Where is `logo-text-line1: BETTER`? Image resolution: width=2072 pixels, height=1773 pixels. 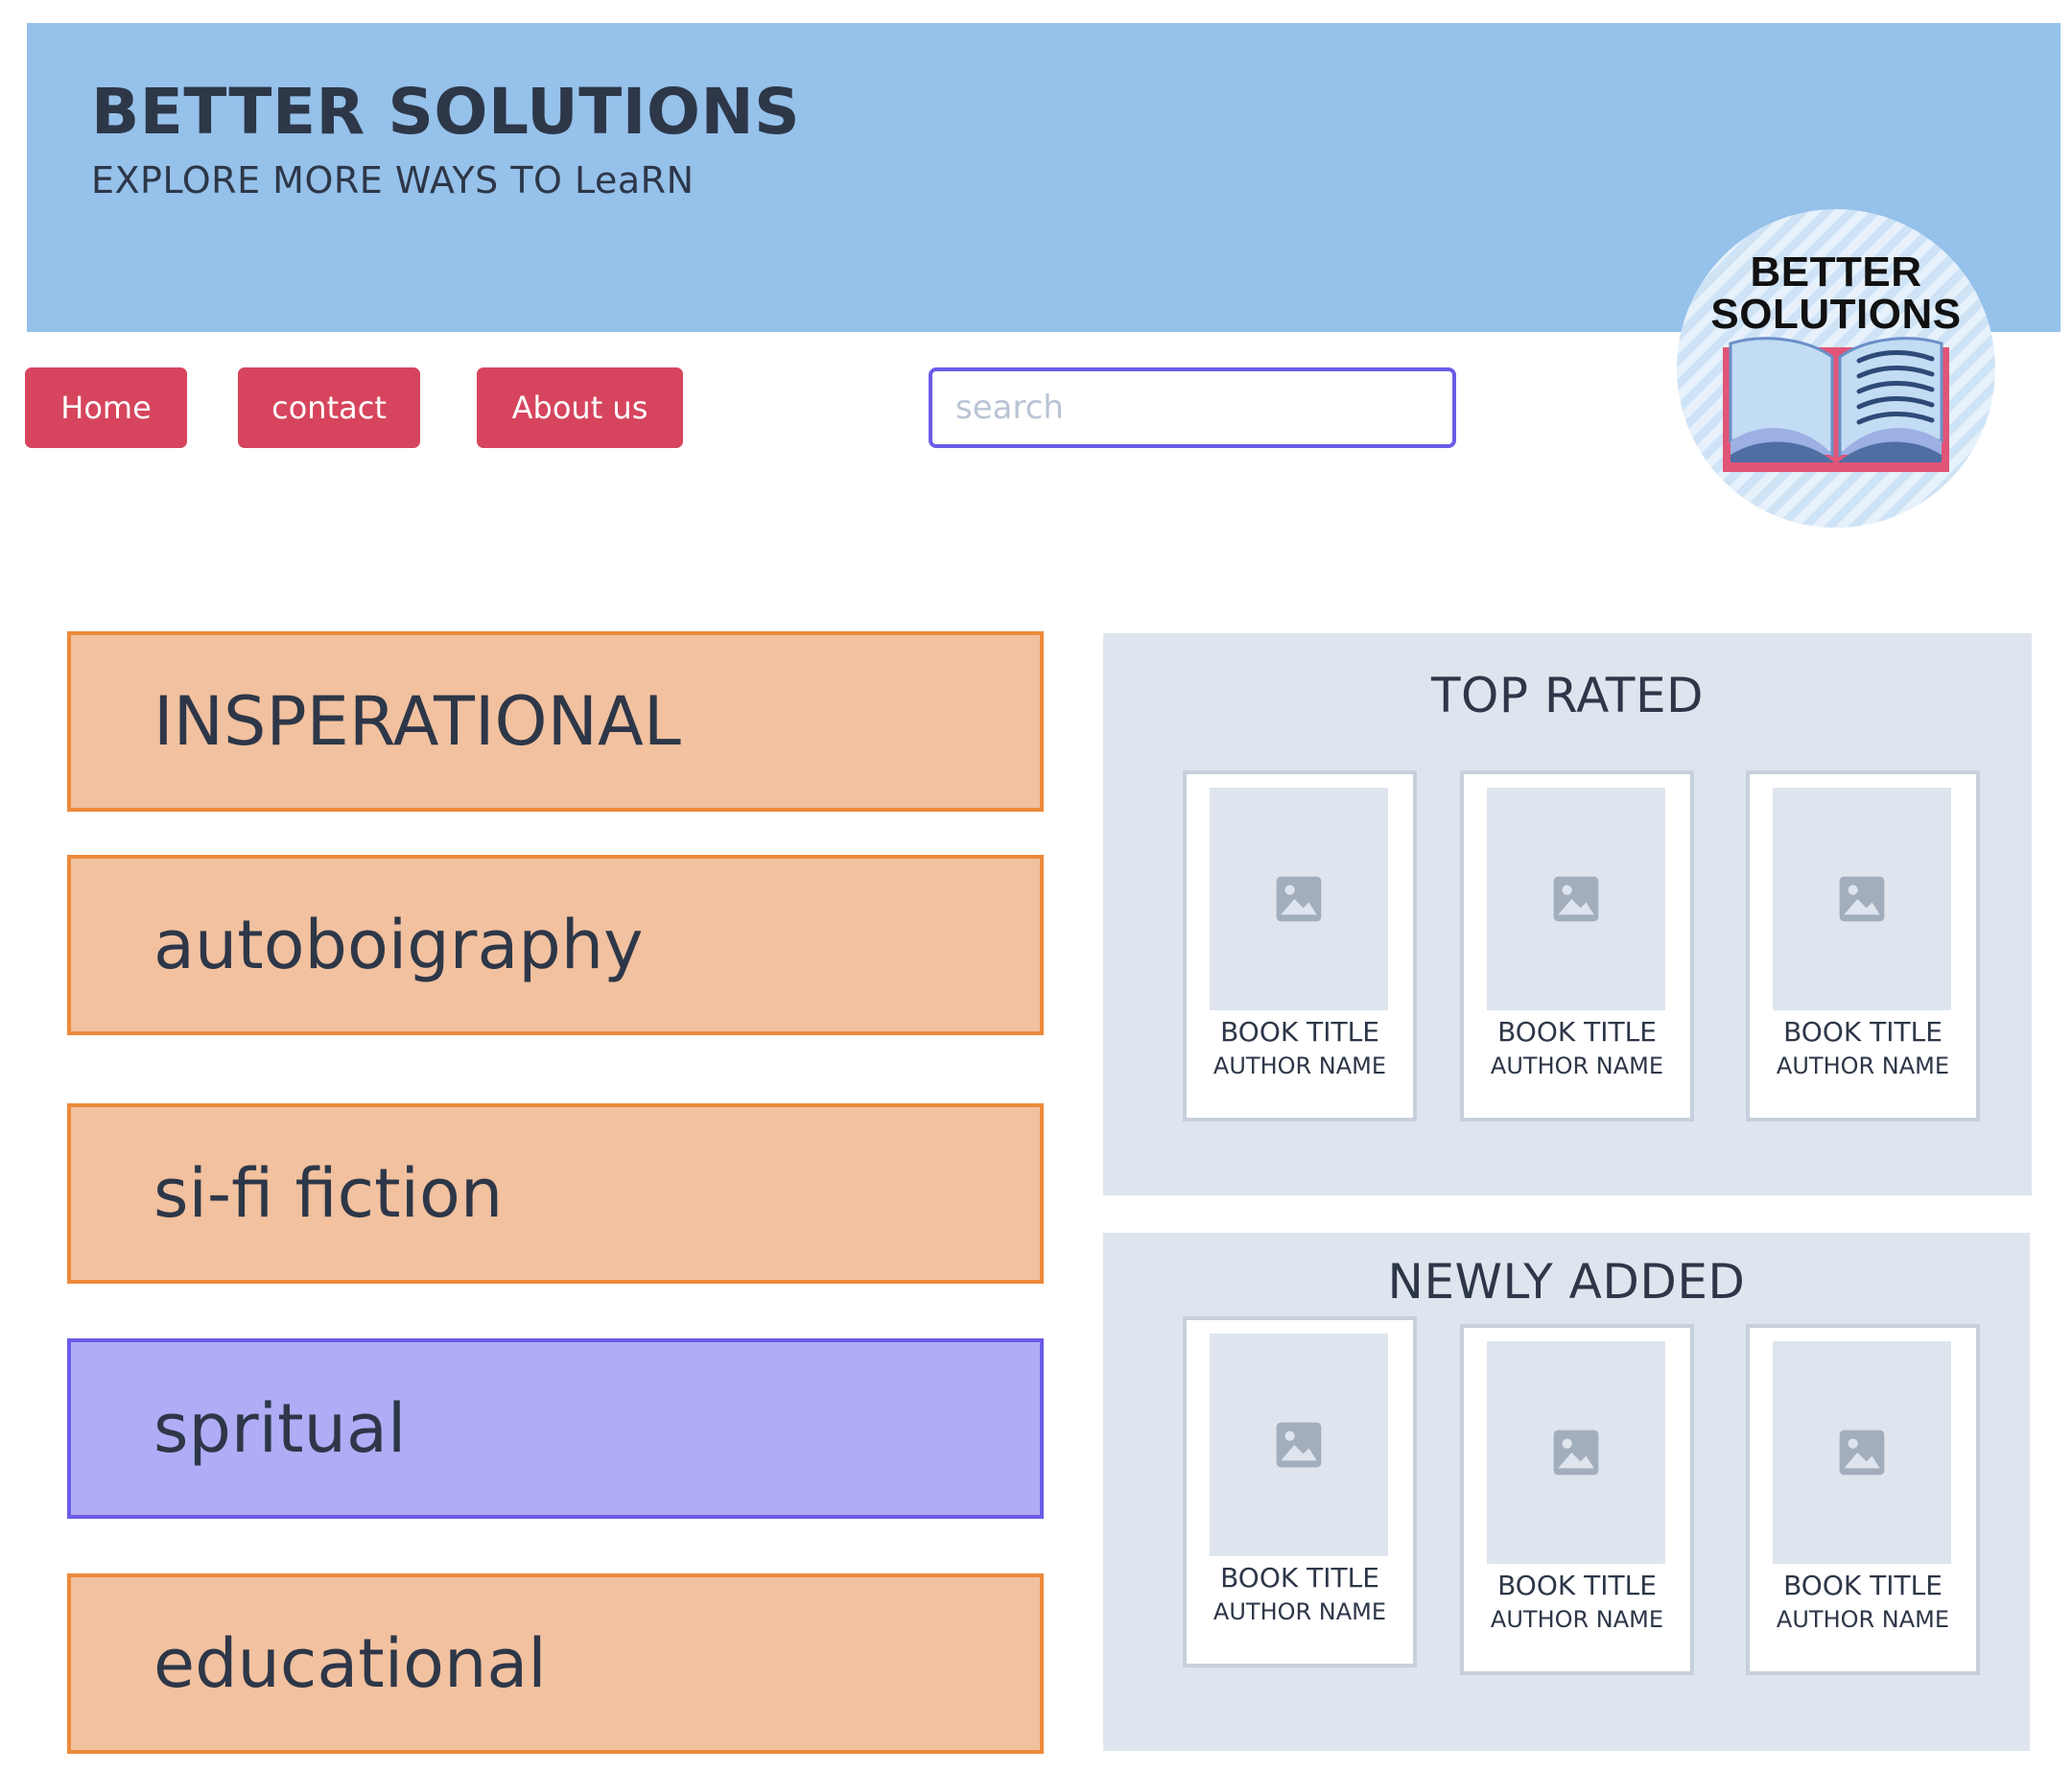 logo-text-line1: BETTER is located at coordinates (1836, 272).